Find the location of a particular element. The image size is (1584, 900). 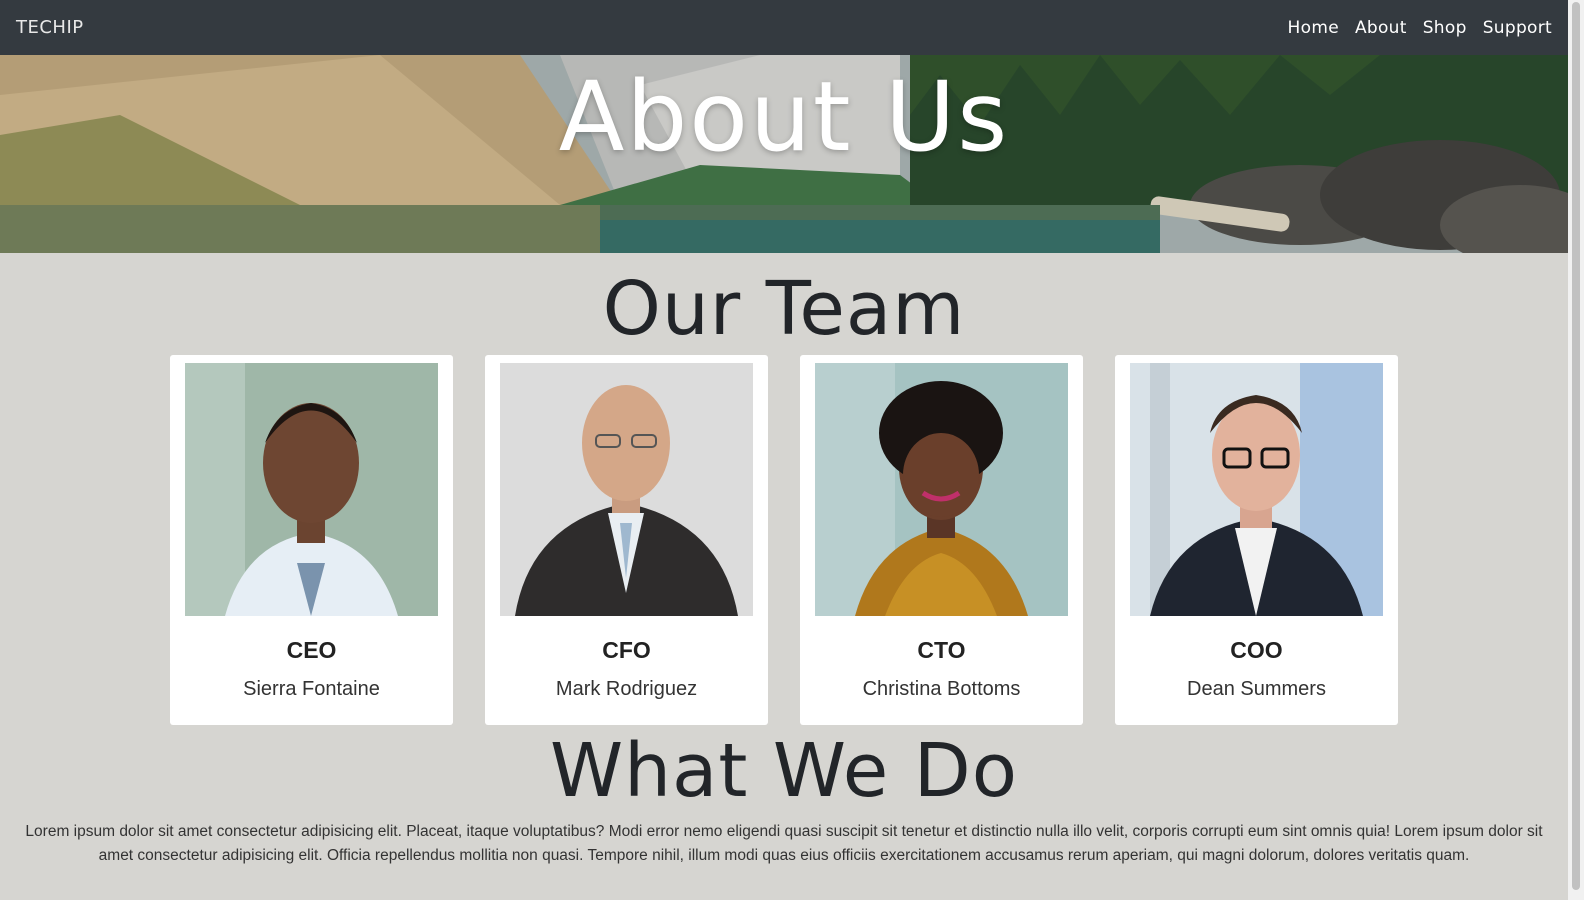

team-member-name: Mark Rodriguez is located at coordinates (626, 689).